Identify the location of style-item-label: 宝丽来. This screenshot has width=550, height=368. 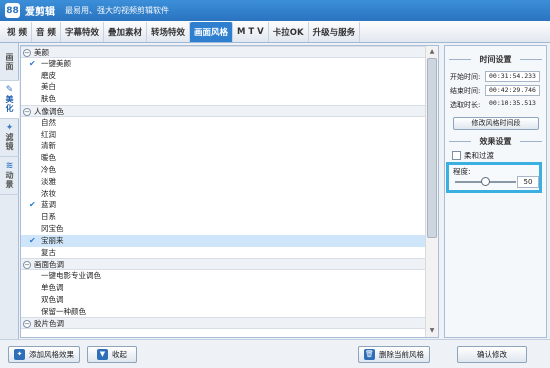
(52, 240).